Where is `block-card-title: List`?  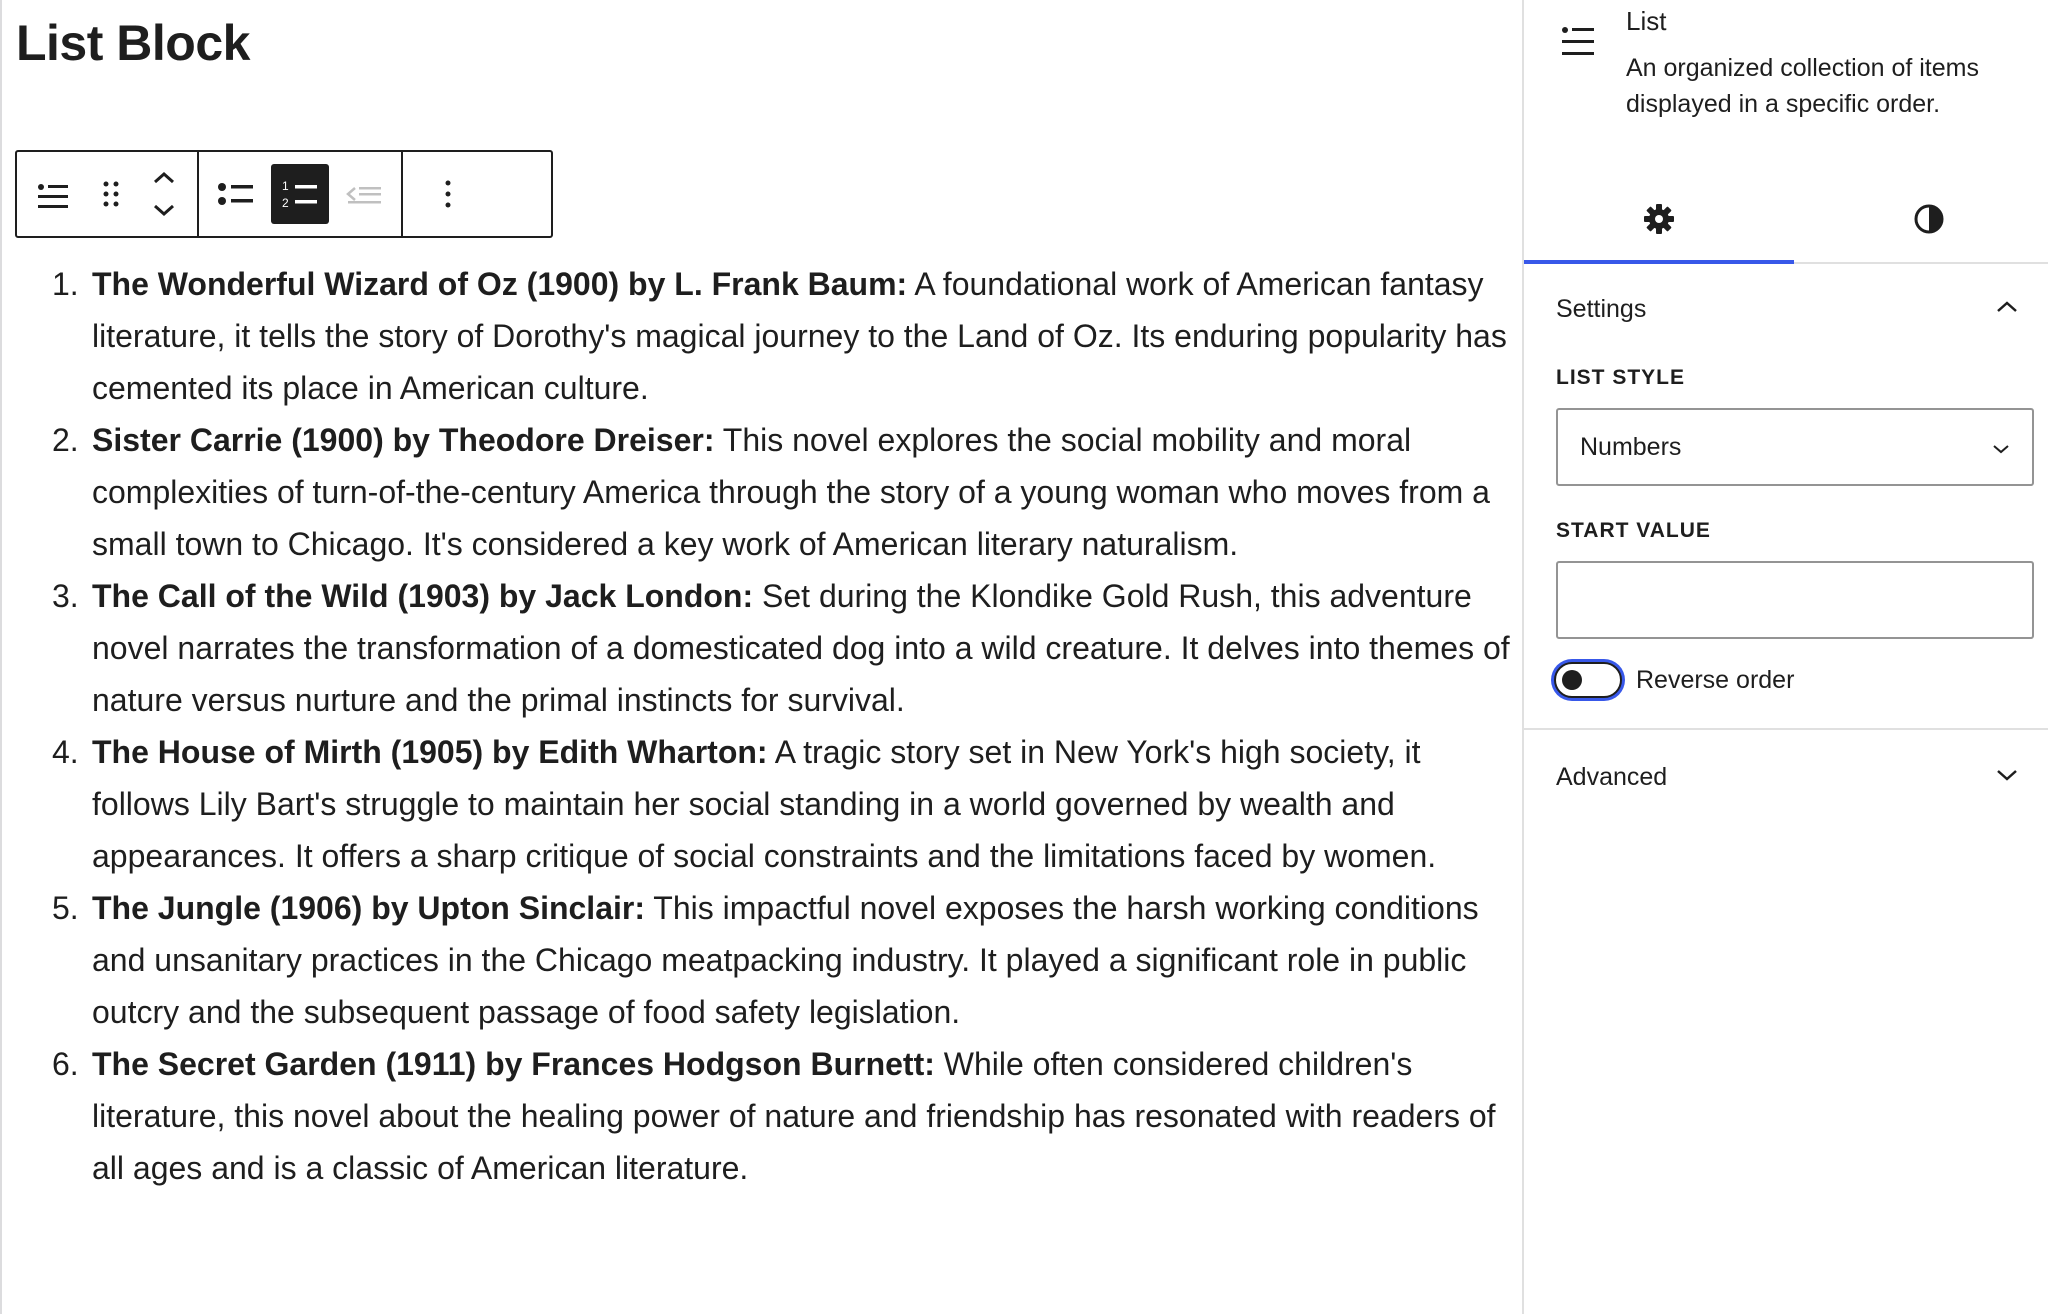
block-card-title: List is located at coordinates (1646, 21).